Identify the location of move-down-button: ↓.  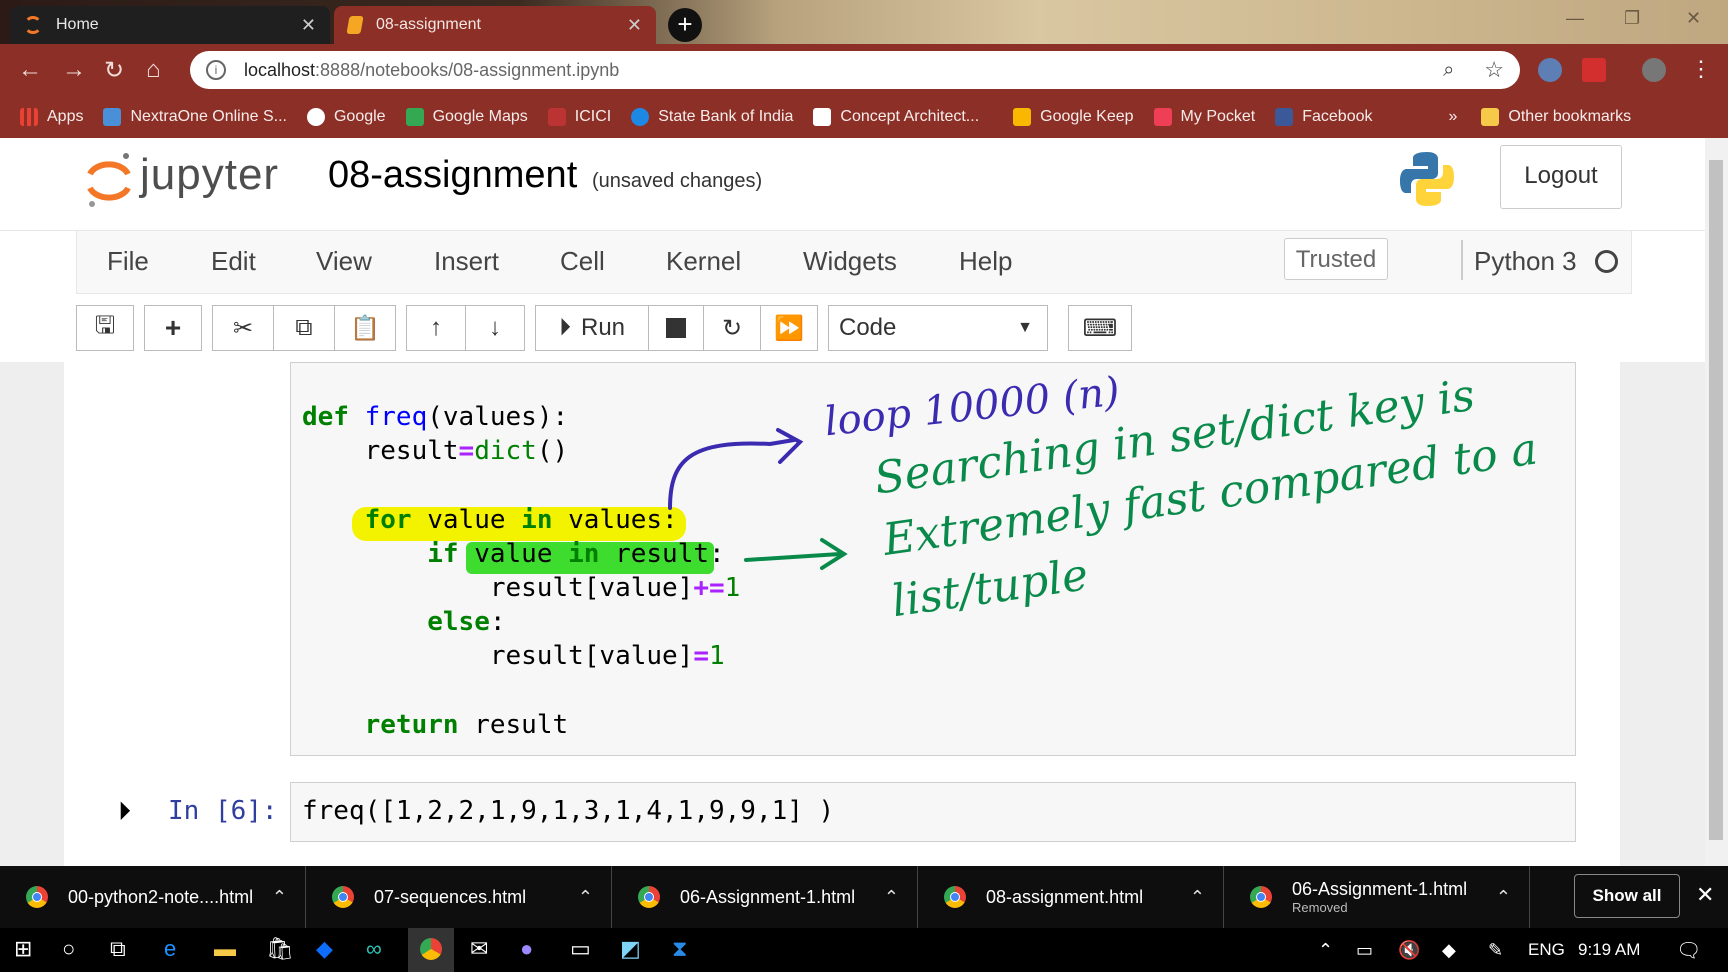
(495, 328).